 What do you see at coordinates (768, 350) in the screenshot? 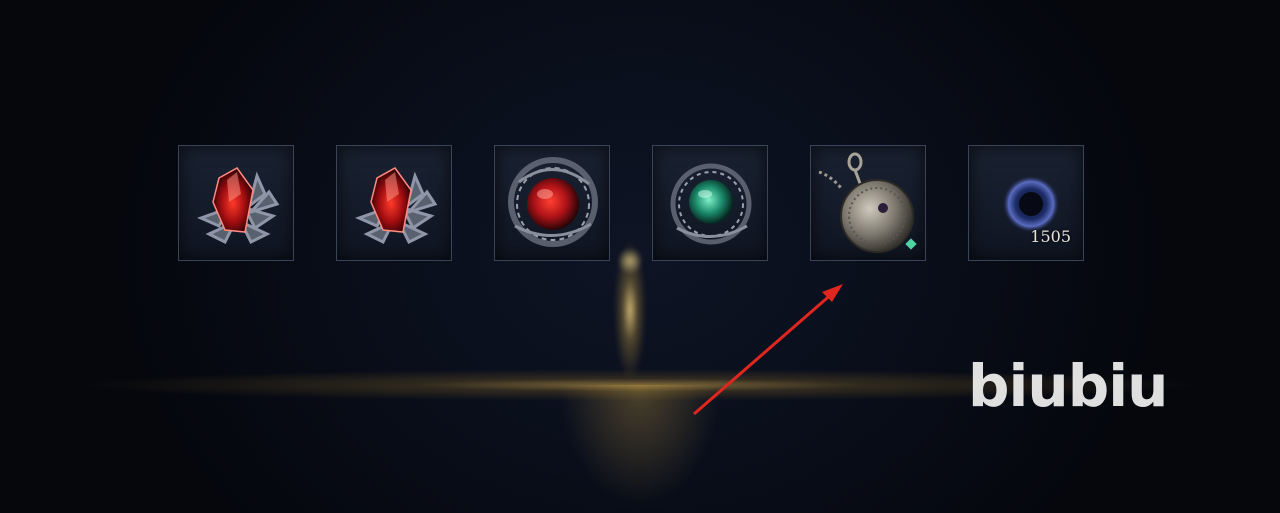
I see `red-pointer-arrow` at bounding box center [768, 350].